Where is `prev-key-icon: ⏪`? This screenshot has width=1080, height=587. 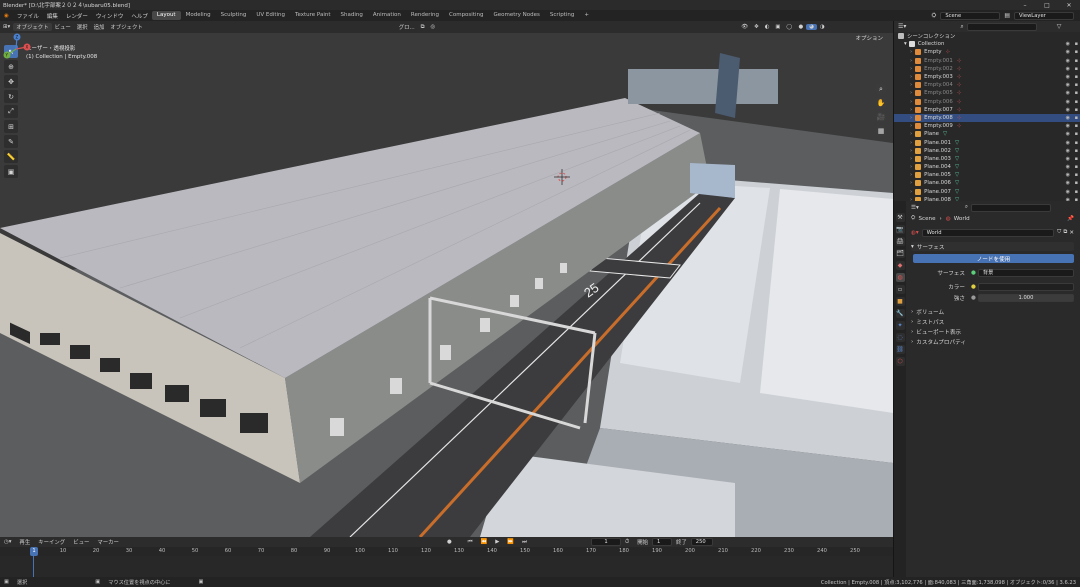
prev-key-icon: ⏪ is located at coordinates (484, 542).